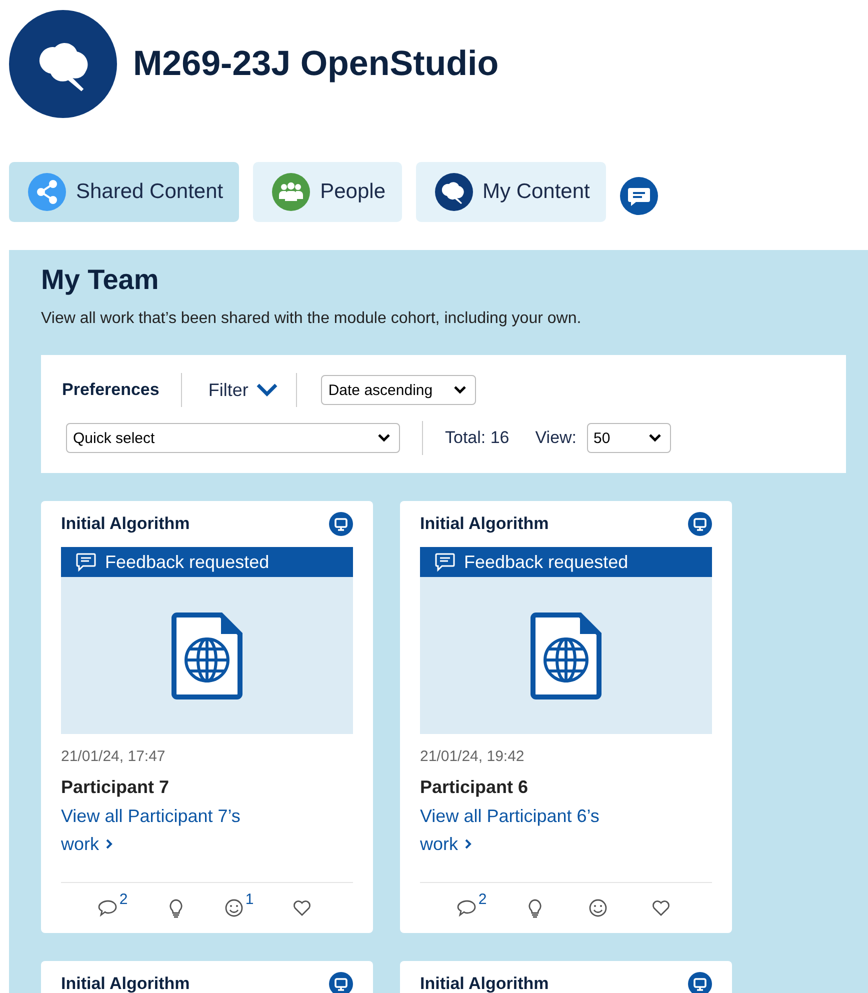 This screenshot has height=993, width=868. What do you see at coordinates (115, 787) in the screenshot?
I see `author-name: Participant 7` at bounding box center [115, 787].